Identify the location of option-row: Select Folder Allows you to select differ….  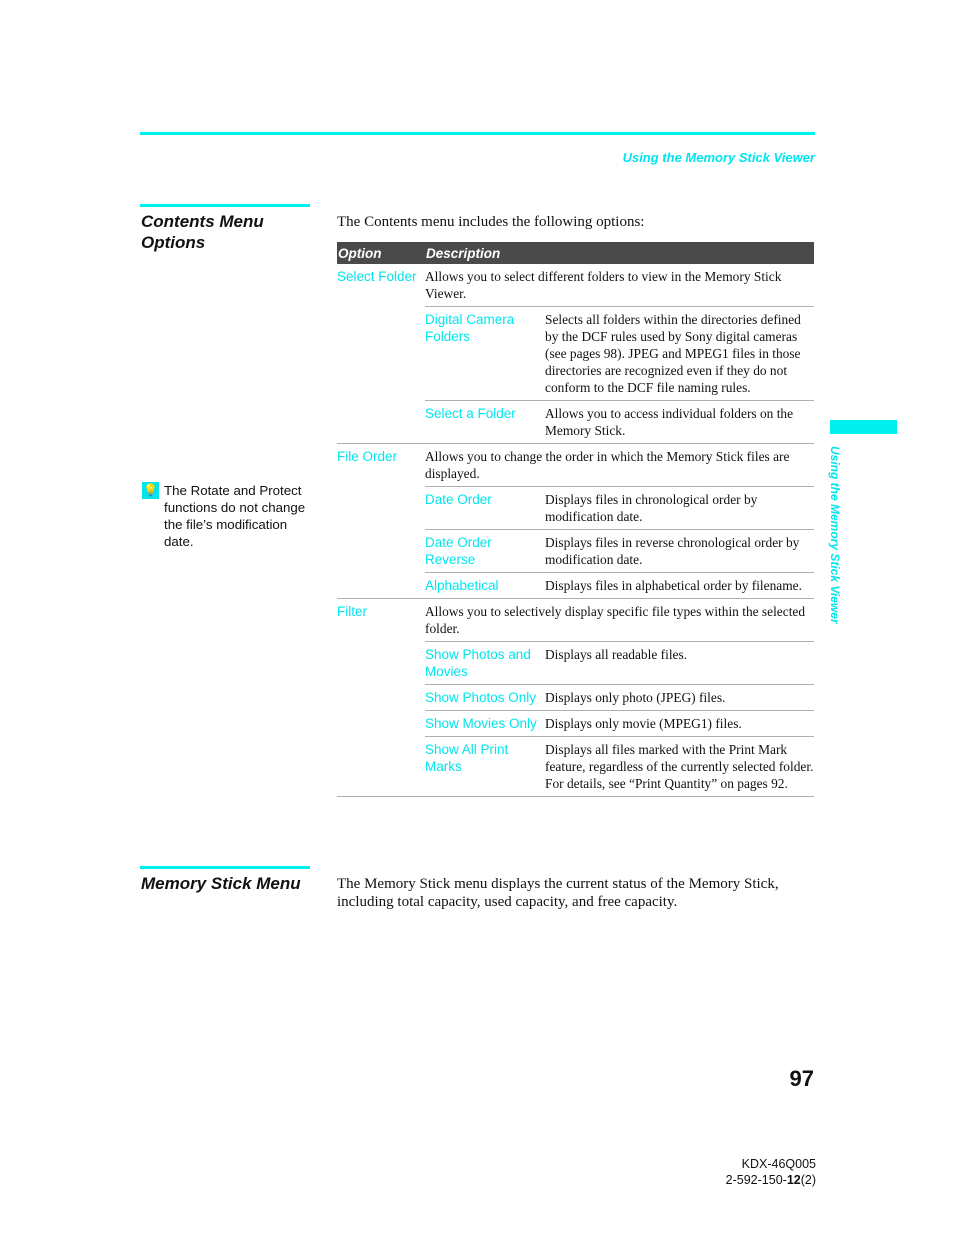
(575, 285).